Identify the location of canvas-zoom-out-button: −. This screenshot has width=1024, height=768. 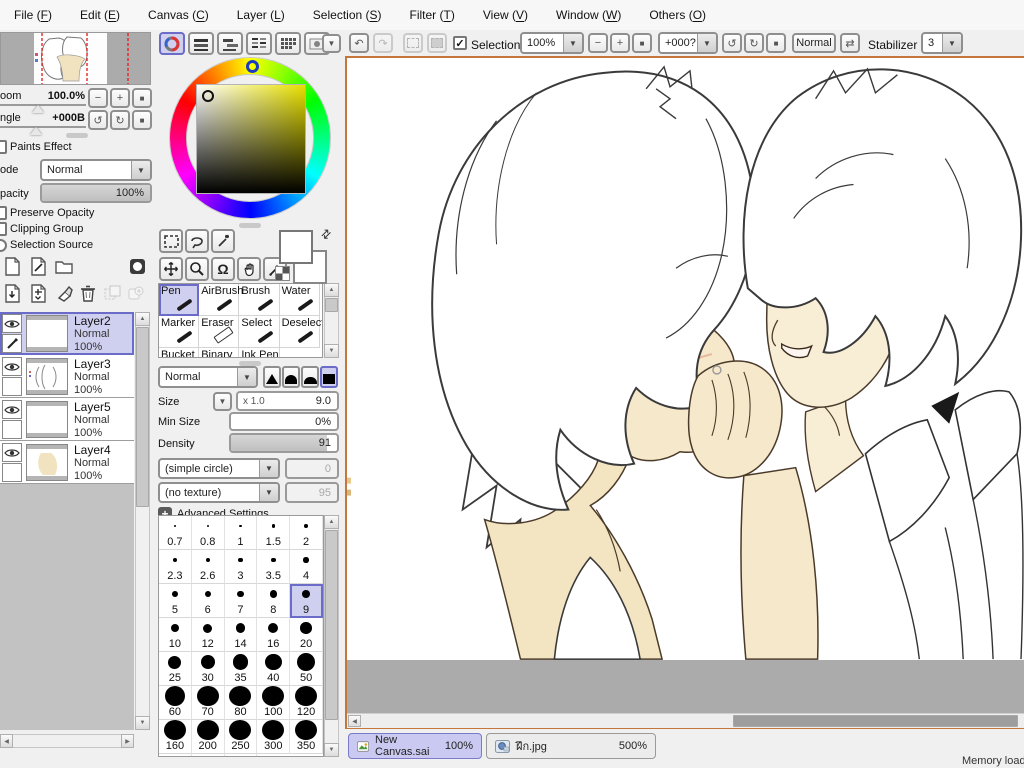
(598, 43).